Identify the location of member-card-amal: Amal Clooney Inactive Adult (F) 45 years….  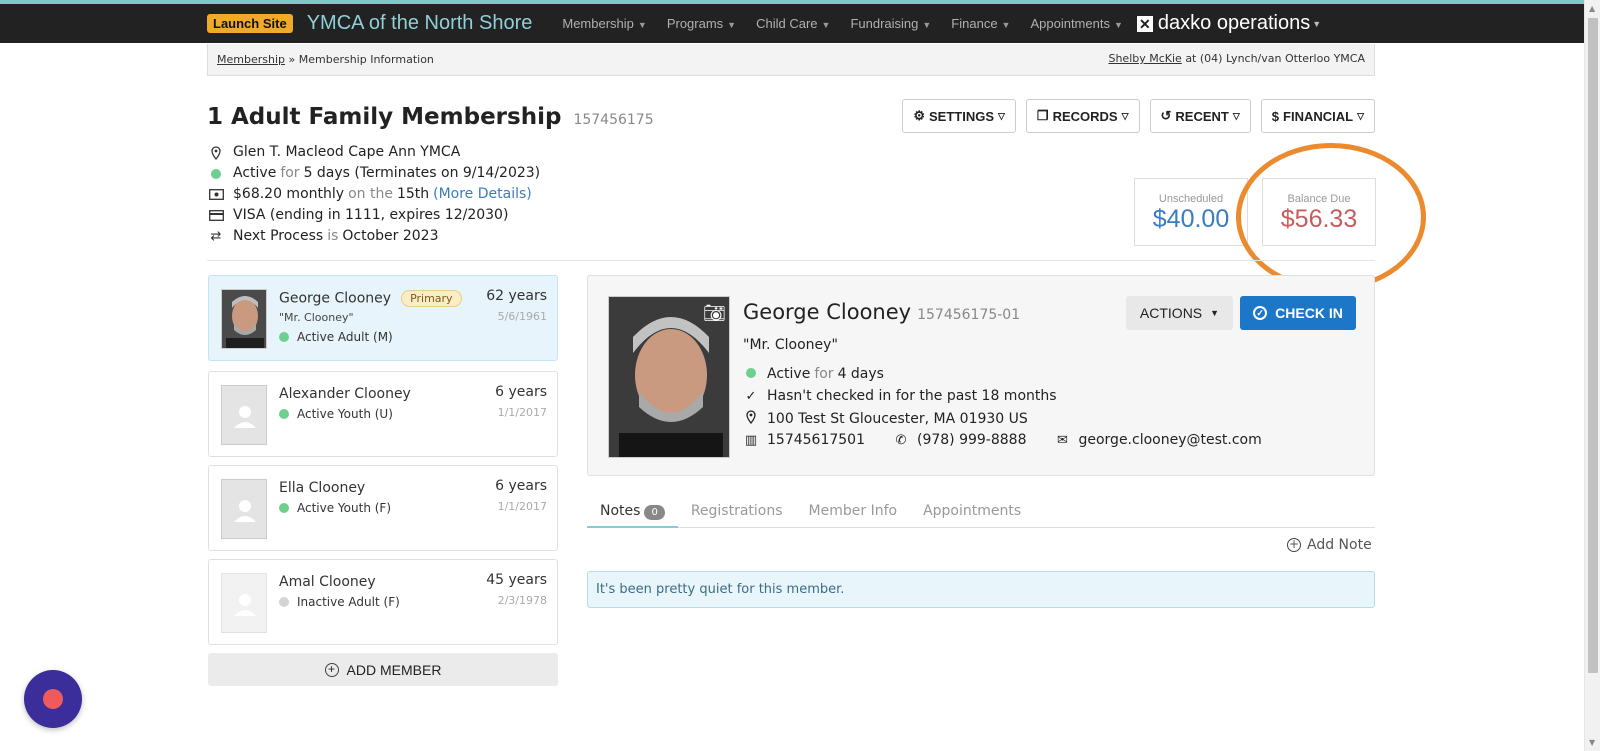
(383, 602).